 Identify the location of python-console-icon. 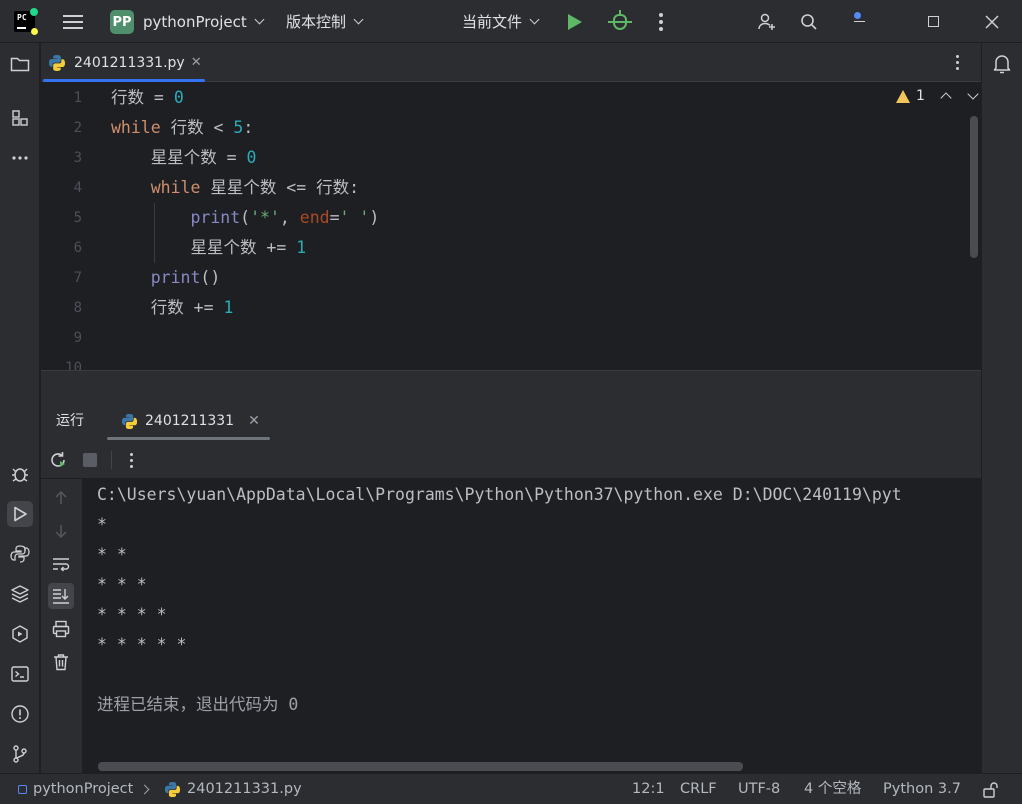
(20, 554).